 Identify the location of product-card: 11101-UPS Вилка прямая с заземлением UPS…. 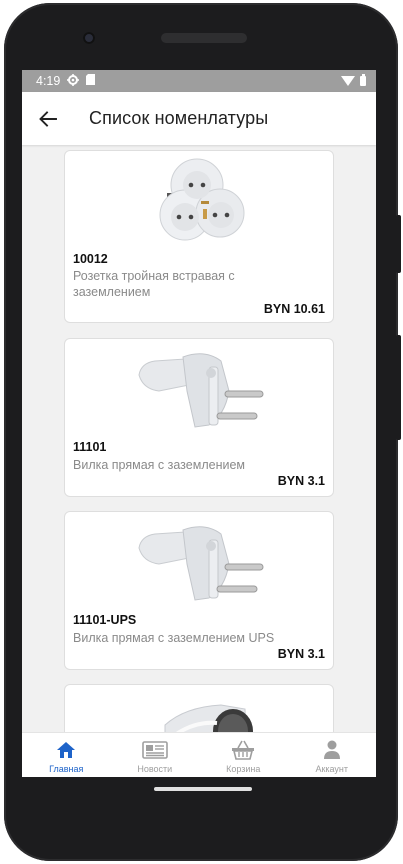
(199, 590).